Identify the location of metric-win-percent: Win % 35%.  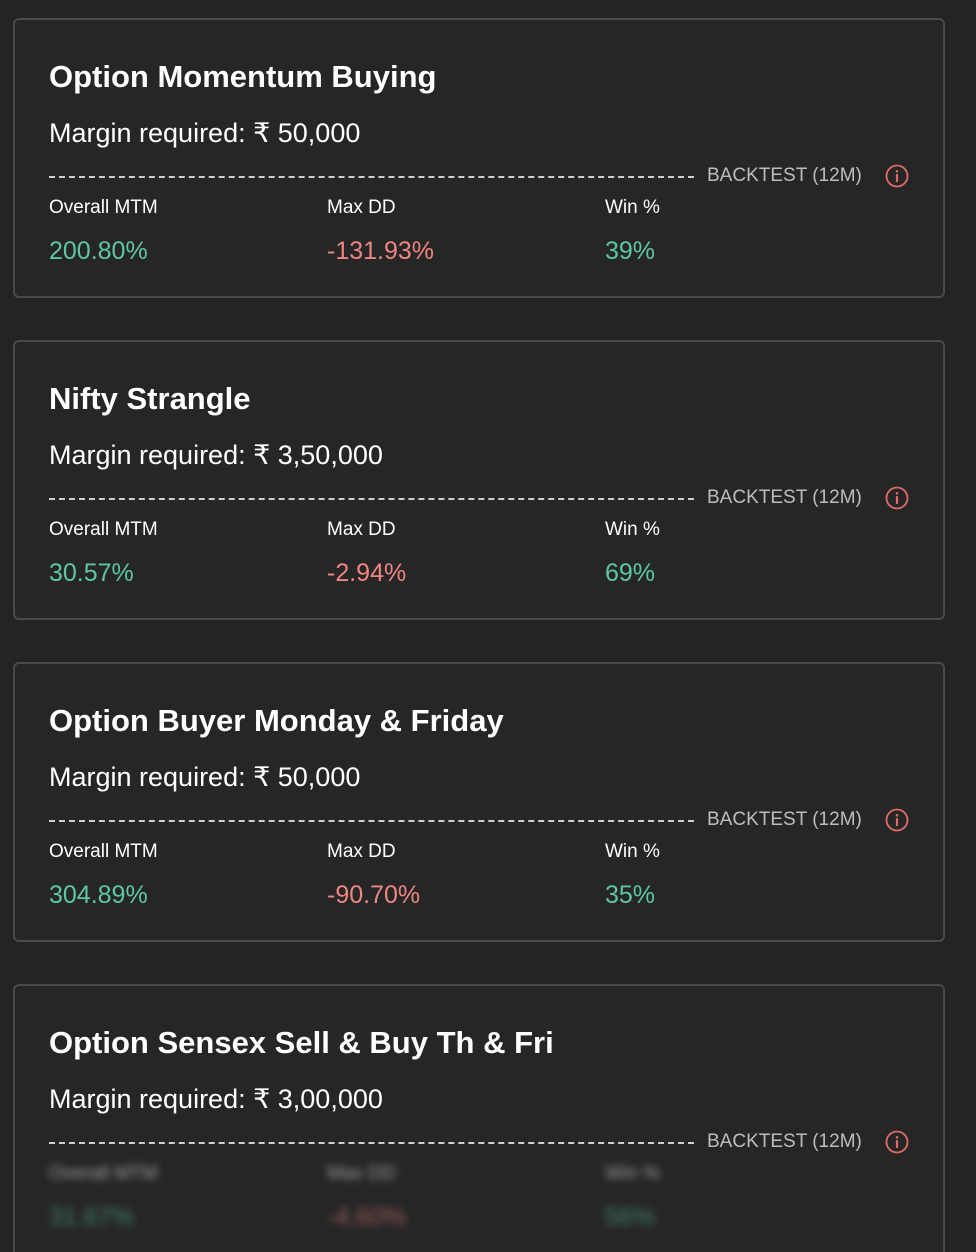
(735, 875).